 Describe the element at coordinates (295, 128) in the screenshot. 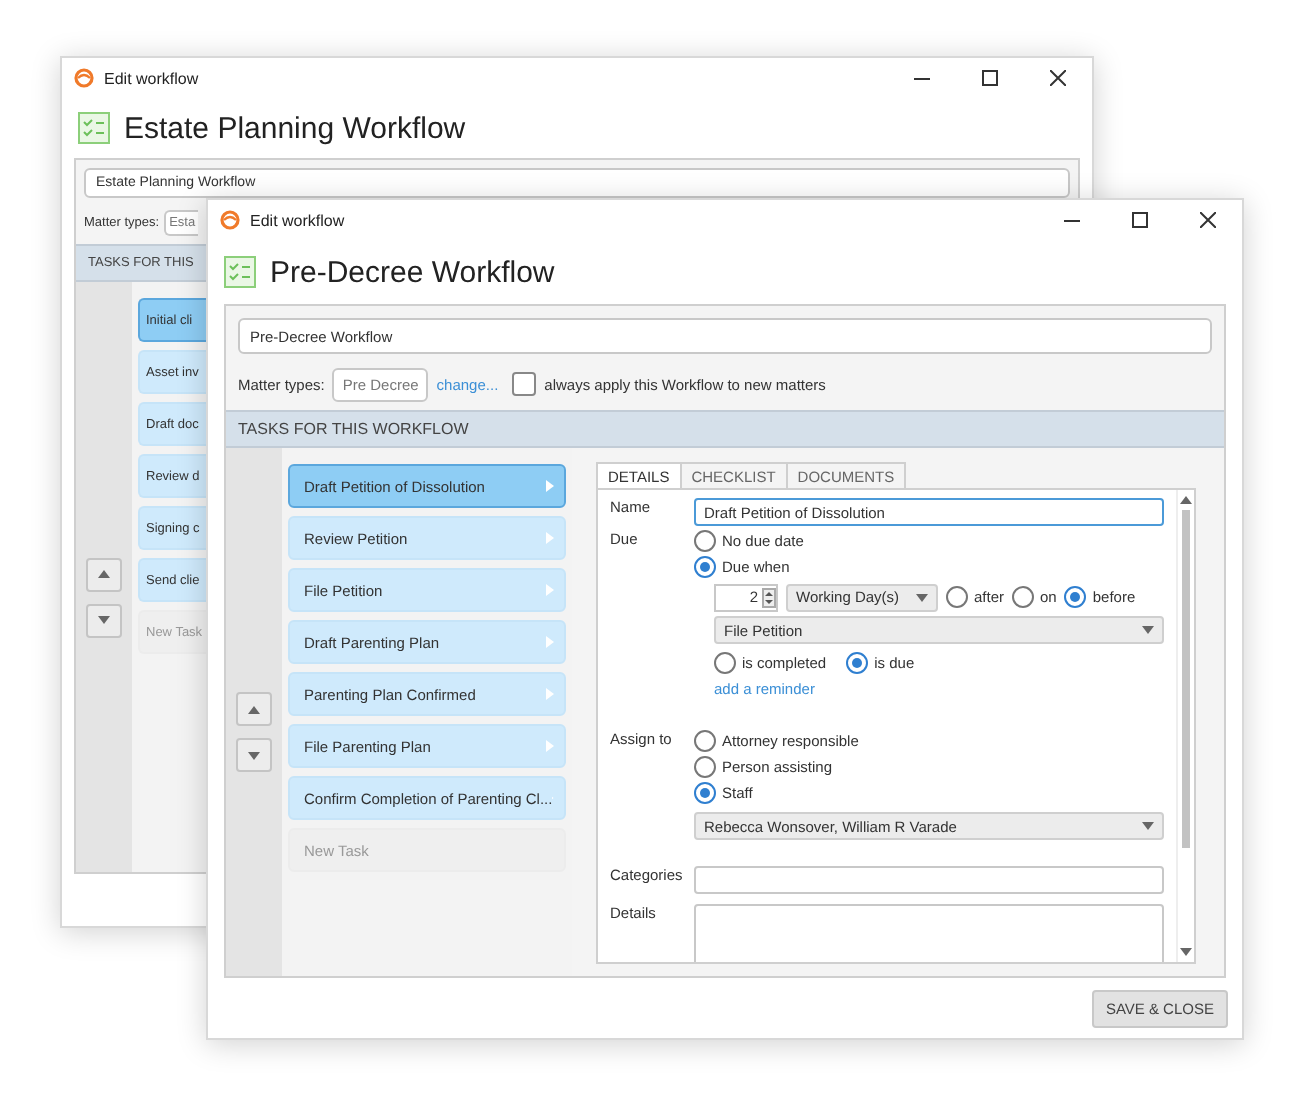

I see `workflow-heading: Estate Planning Workflow` at that location.